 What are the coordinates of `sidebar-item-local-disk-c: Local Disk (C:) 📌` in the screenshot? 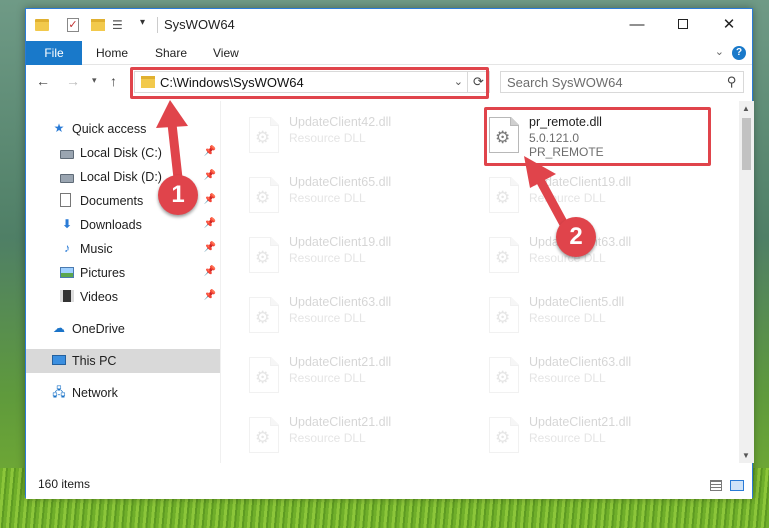 It's located at (123, 153).